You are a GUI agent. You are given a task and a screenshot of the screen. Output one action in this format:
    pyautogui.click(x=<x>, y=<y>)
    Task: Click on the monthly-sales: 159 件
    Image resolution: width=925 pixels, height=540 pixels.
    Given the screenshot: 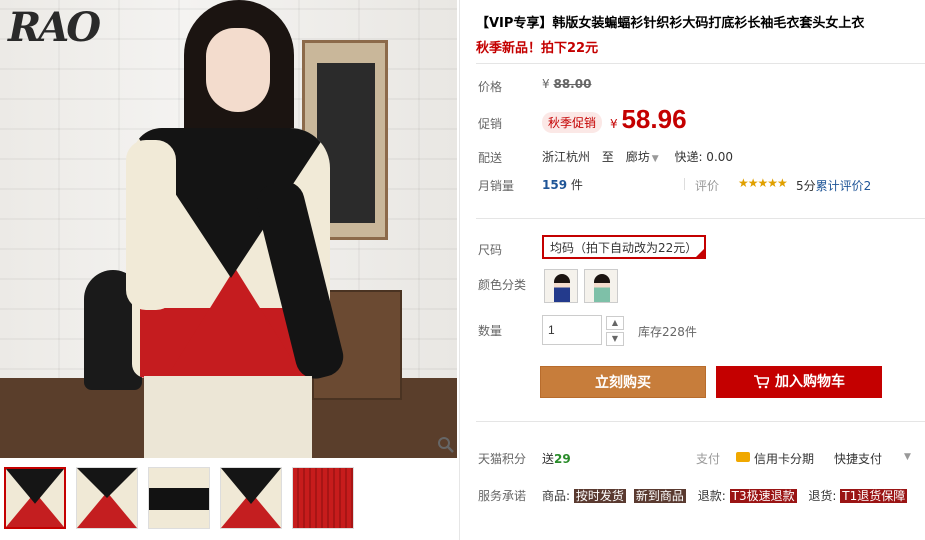 What is the action you would take?
    pyautogui.click(x=562, y=184)
    